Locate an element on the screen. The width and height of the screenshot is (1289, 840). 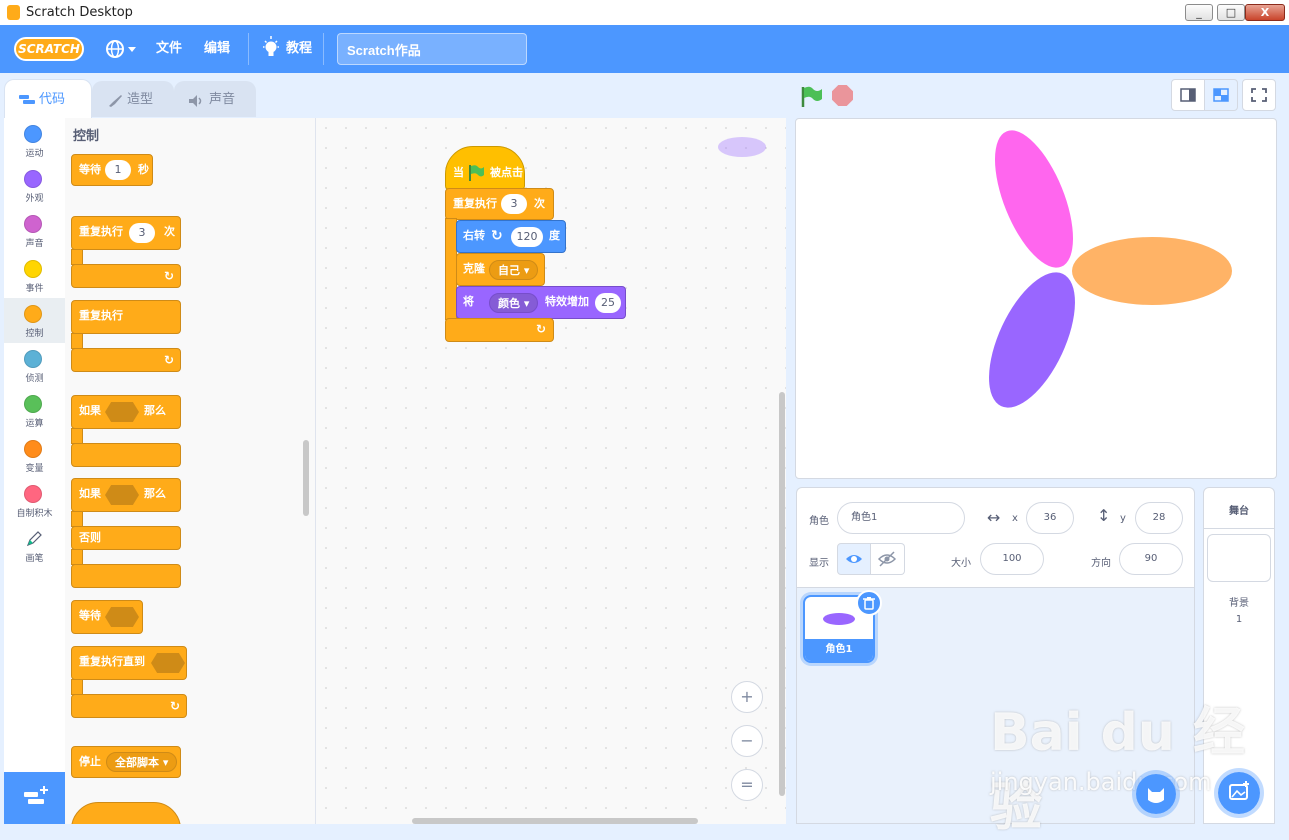
block-if-then: 如果 那么 is located at coordinates (126, 412).